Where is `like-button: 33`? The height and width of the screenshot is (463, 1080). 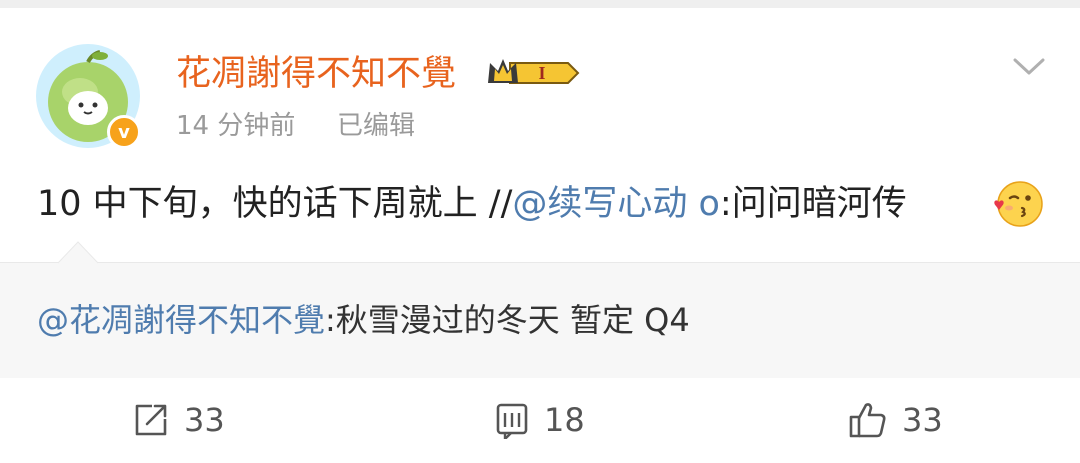 like-button: 33 is located at coordinates (895, 420).